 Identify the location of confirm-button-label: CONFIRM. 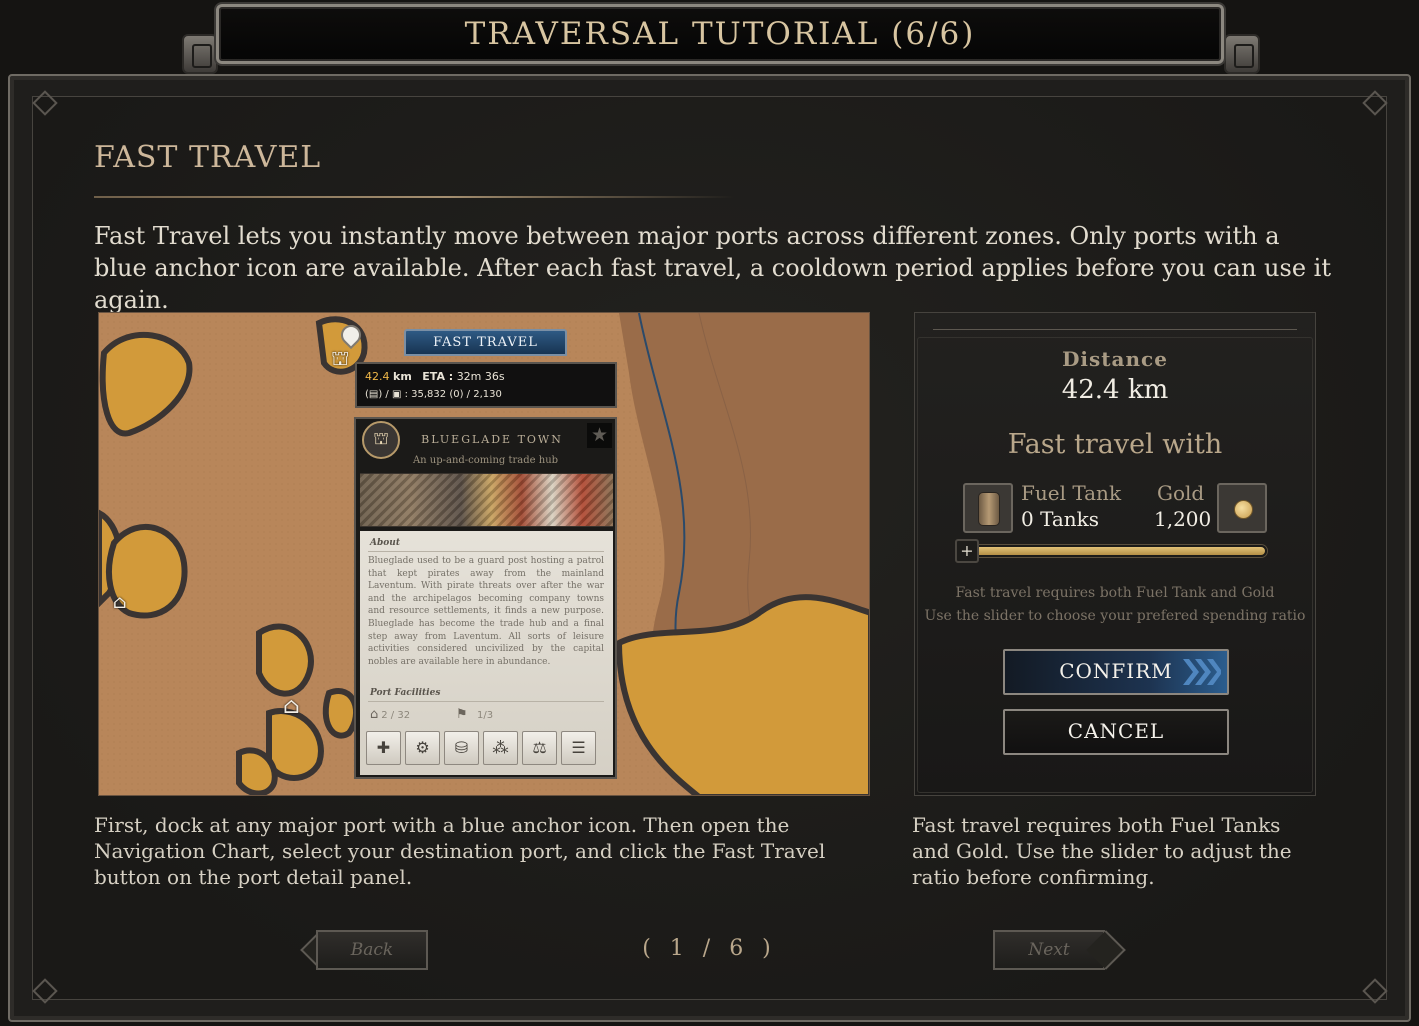
(1116, 671).